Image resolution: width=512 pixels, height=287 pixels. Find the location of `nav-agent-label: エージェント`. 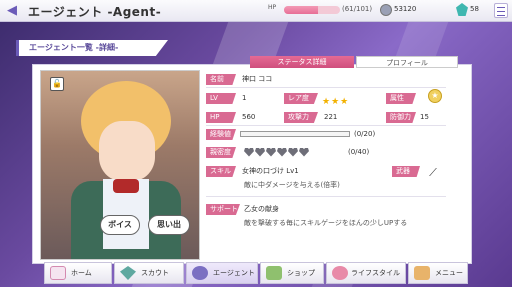

nav-agent-label: エージェント is located at coordinates (234, 273).